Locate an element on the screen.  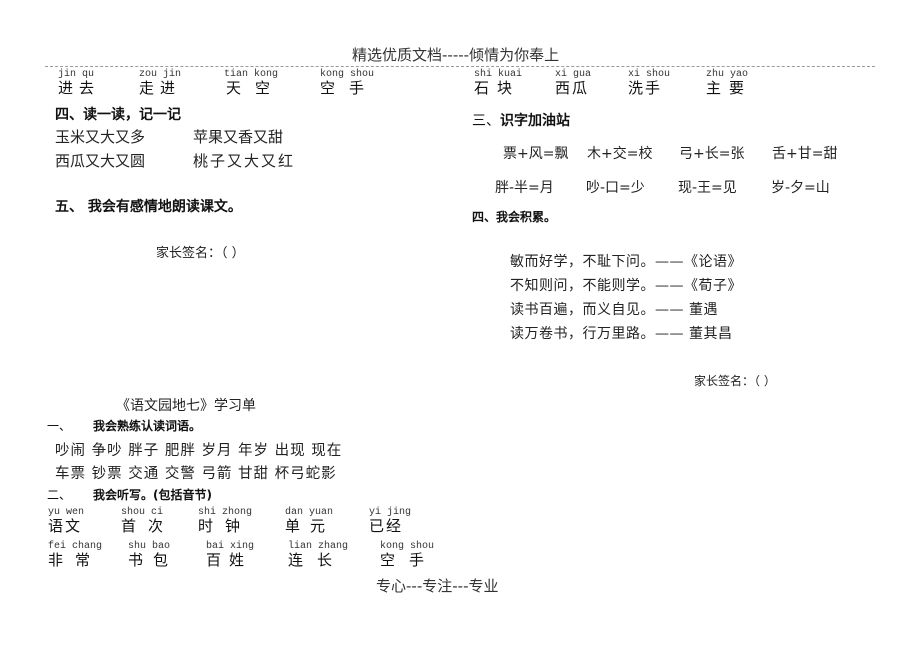
section-title: 我会熟练认读词语。 is located at coordinates (147, 426).